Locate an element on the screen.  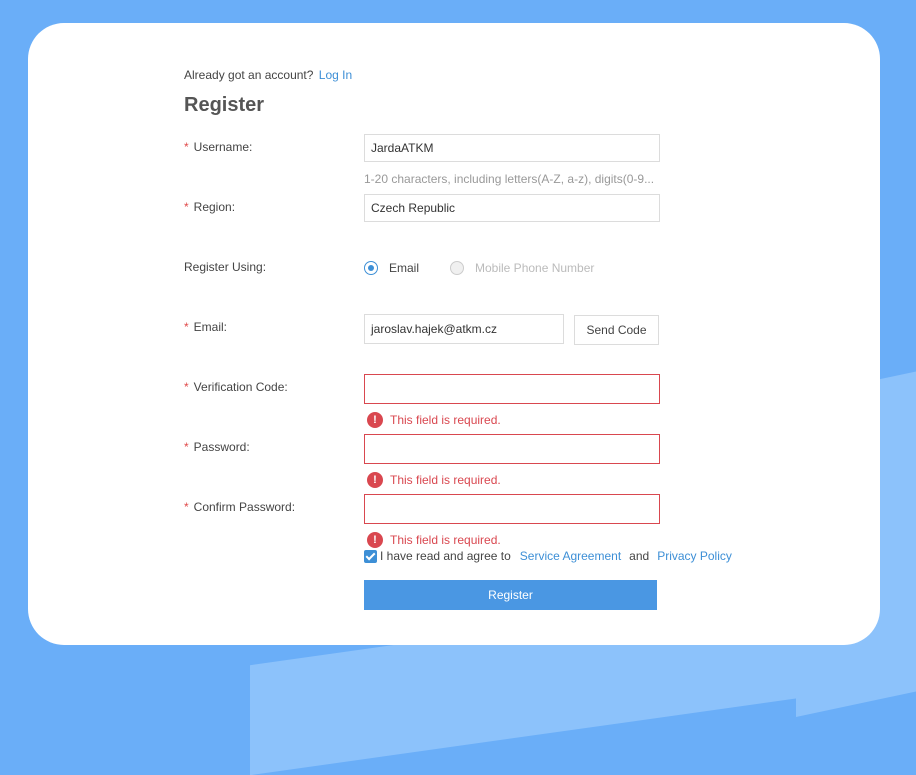
register-using-label: Register Using: is located at coordinates (225, 267).